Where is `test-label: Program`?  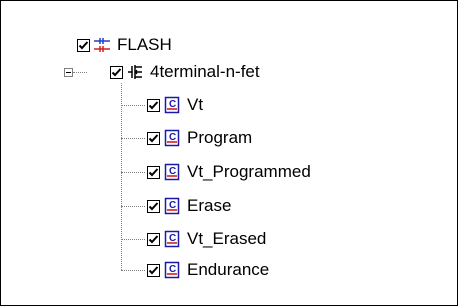 test-label: Program is located at coordinates (220, 137).